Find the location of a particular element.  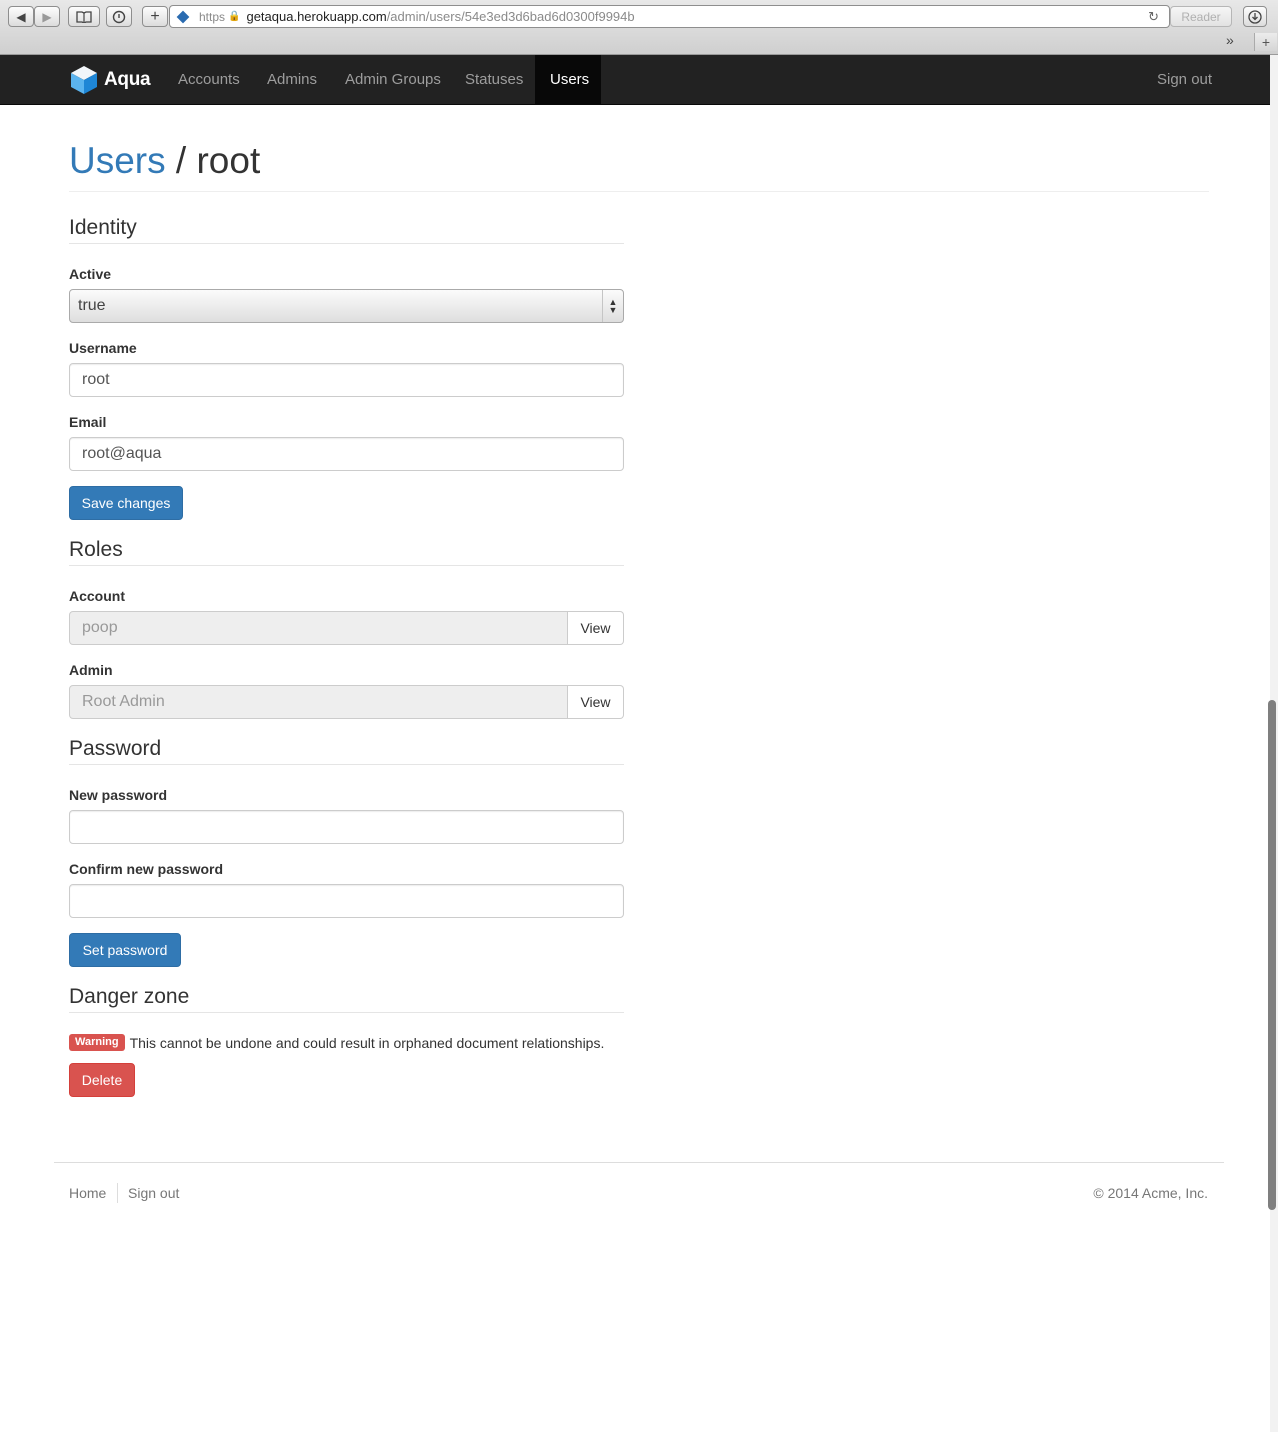

danger-zone-heading: Danger zone is located at coordinates (129, 996).